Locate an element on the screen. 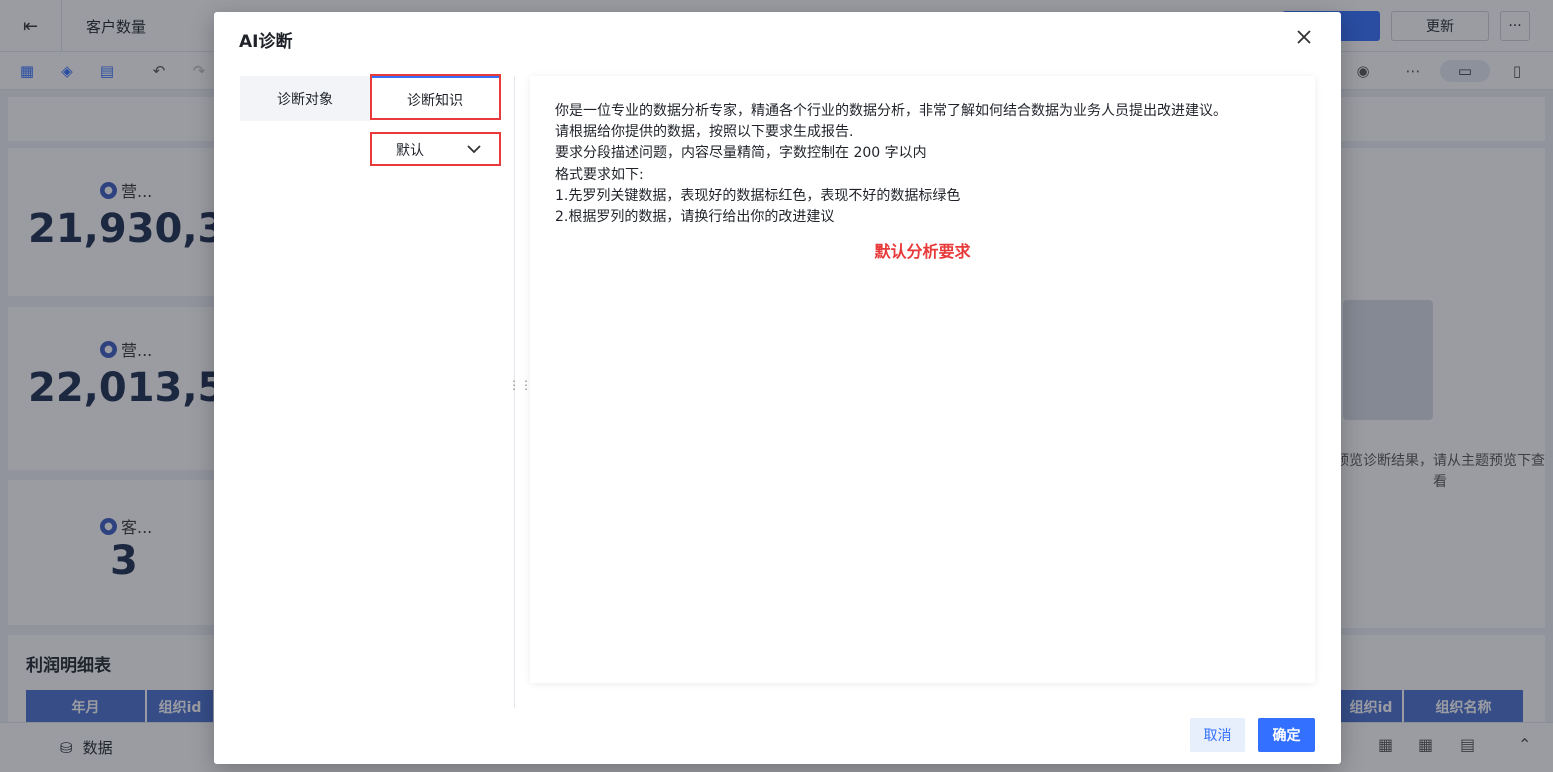  annotation-label: 默认分析要求 is located at coordinates (922, 251).